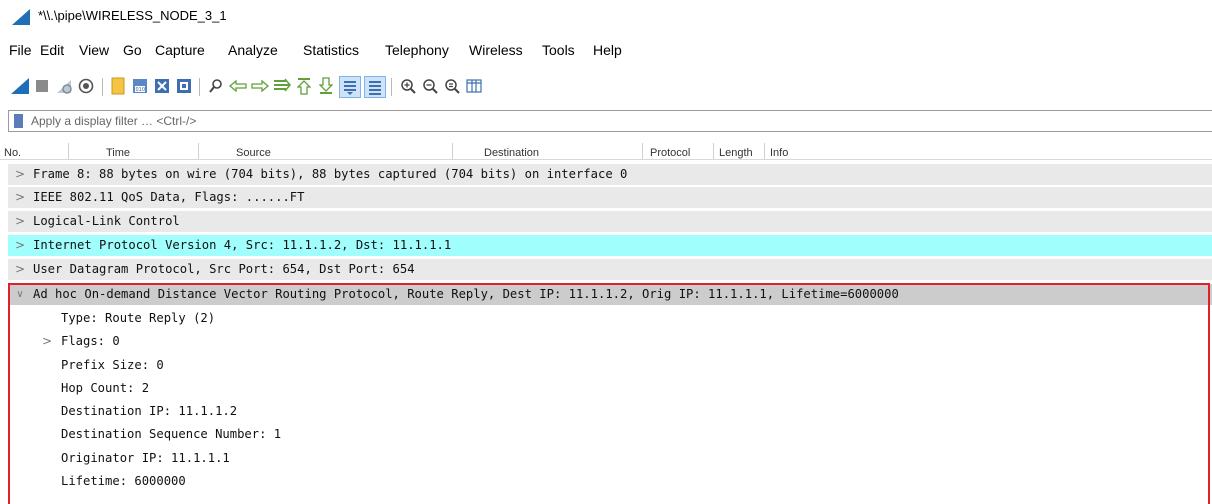  I want to click on column-header-info: Info, so click(779, 153).